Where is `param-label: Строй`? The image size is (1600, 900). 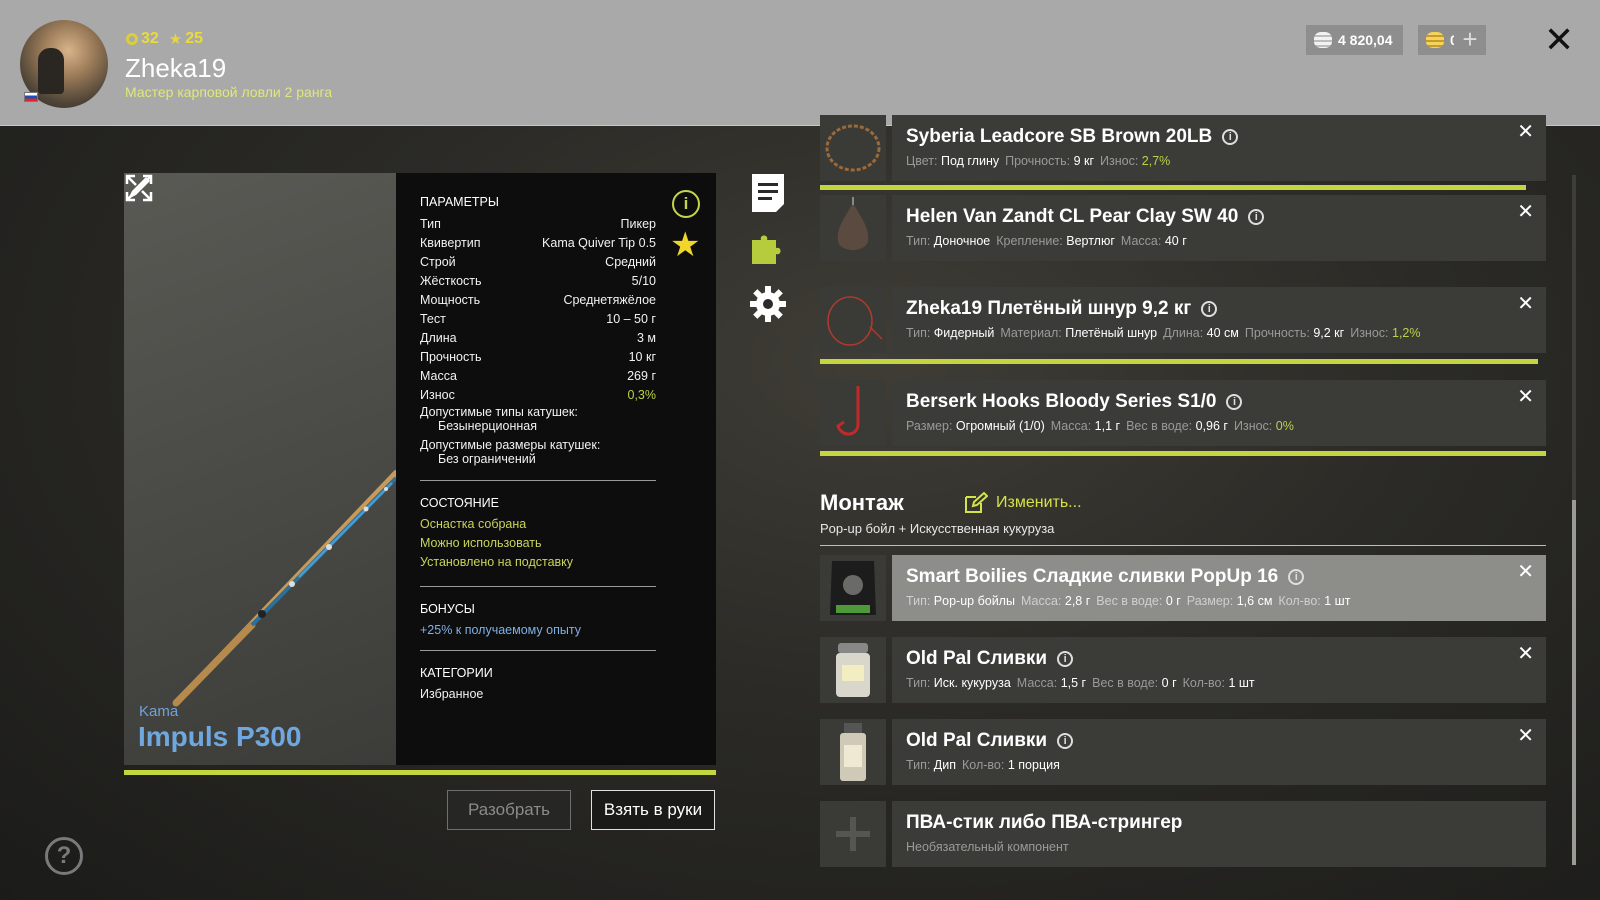 param-label: Строй is located at coordinates (438, 261).